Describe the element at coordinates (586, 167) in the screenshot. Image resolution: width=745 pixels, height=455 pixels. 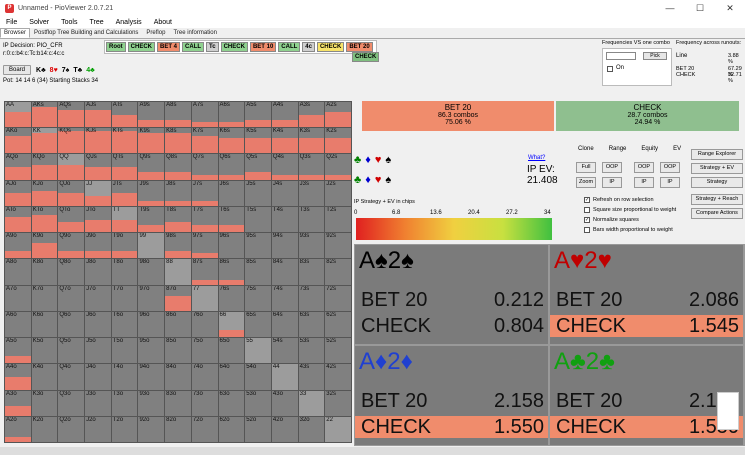
I see `full-button: Full` at that location.